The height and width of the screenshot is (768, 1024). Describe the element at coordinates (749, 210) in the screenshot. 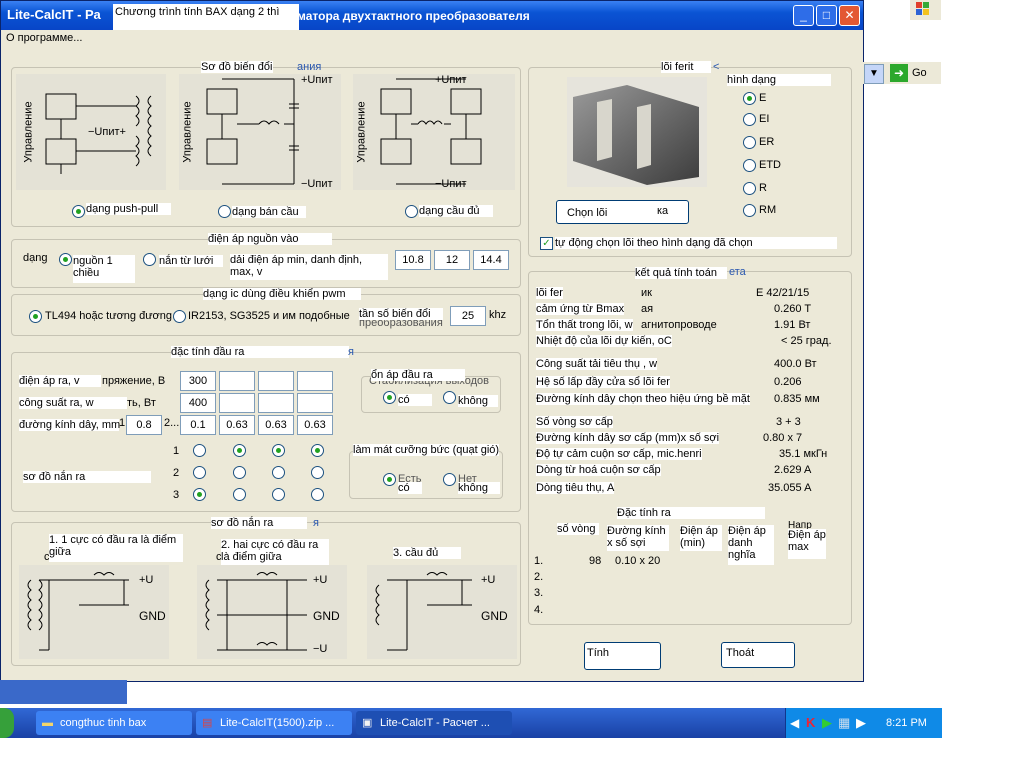

I see `radio-shape-rm` at that location.